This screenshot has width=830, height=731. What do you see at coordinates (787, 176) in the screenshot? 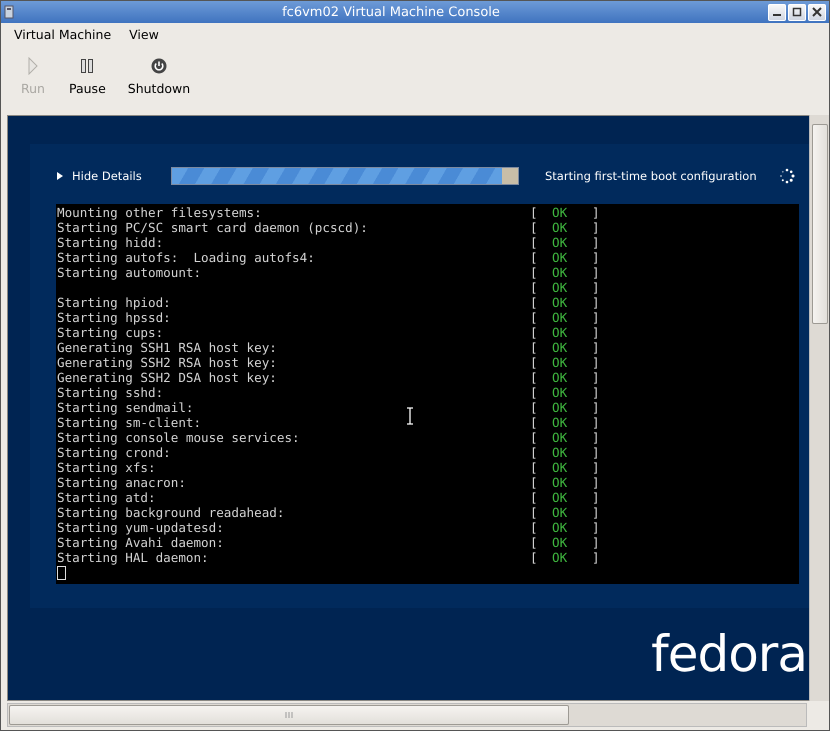
I see `spinner-icon` at bounding box center [787, 176].